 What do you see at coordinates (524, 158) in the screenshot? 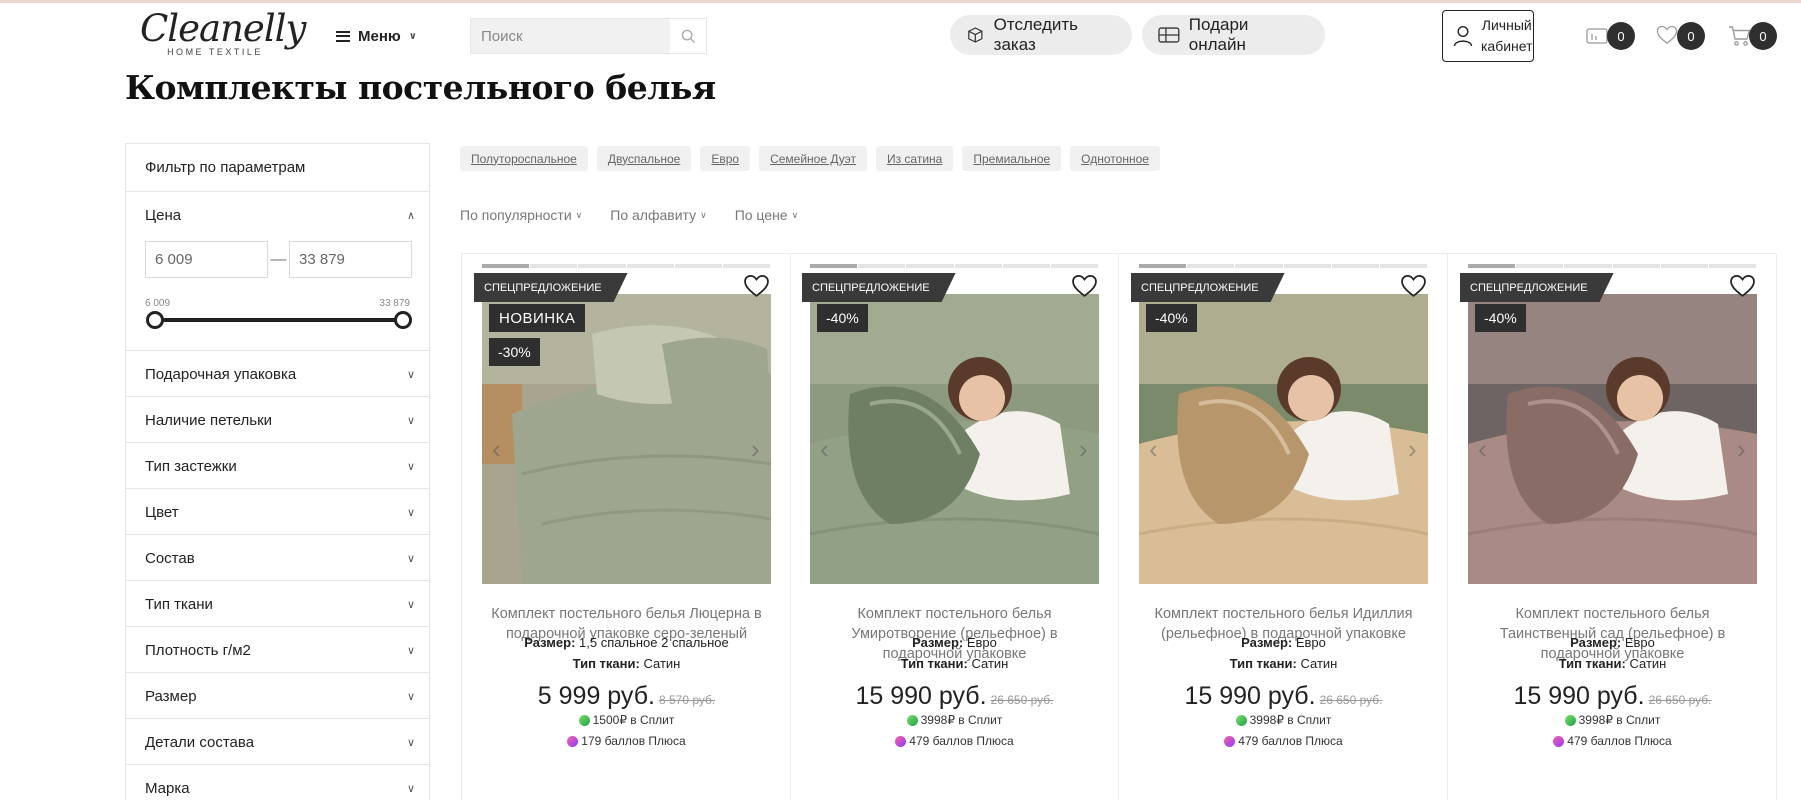
I see `quick-tag: Полутороспальное` at bounding box center [524, 158].